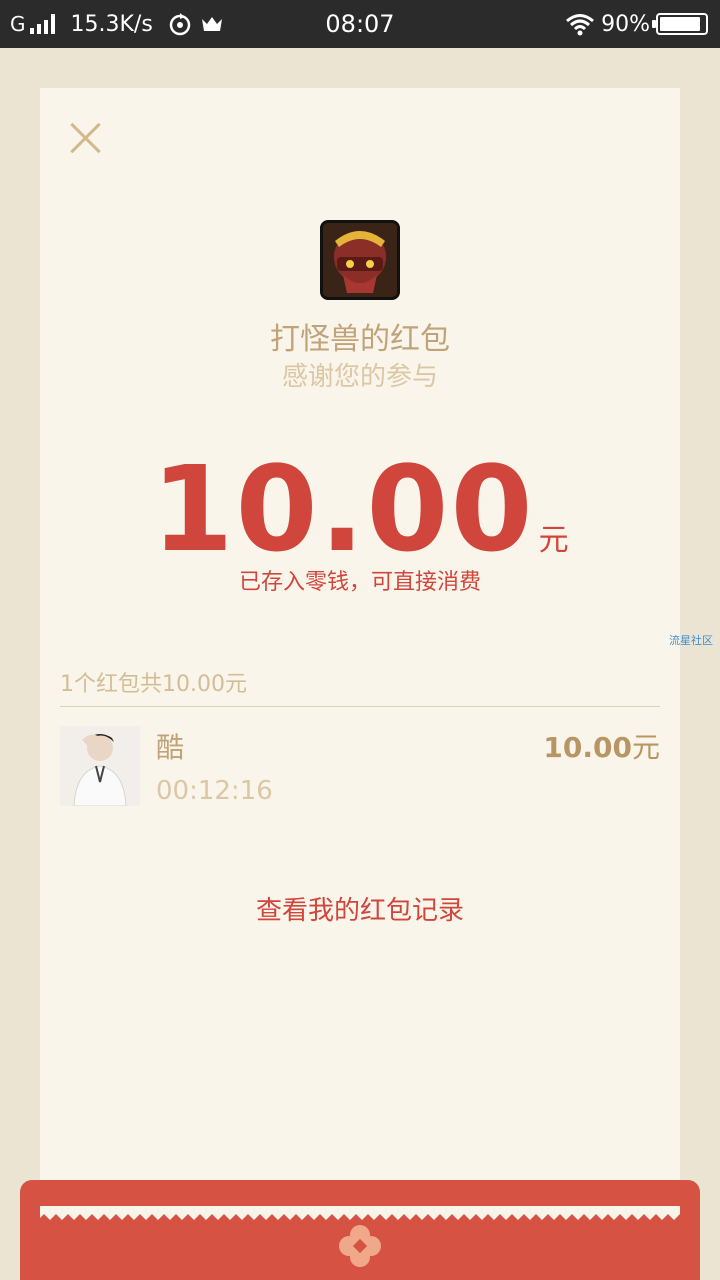 The image size is (720, 1280). What do you see at coordinates (86, 136) in the screenshot?
I see `close-icon` at bounding box center [86, 136].